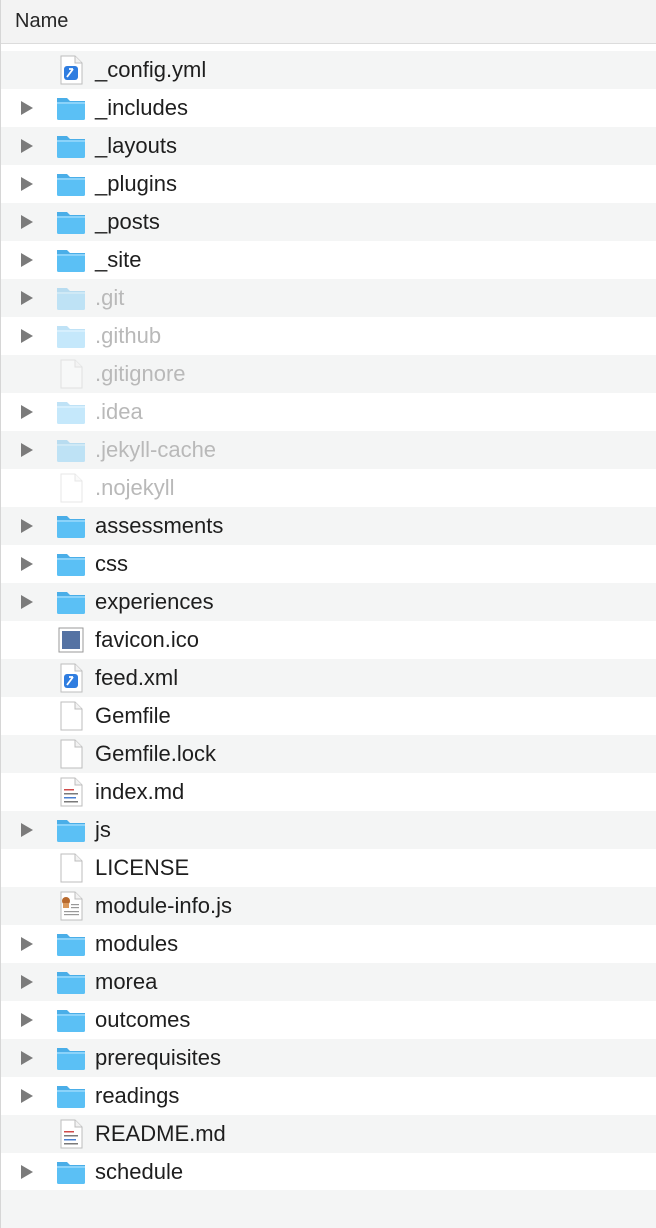  I want to click on folder-row: prerequisites, so click(328, 1058).